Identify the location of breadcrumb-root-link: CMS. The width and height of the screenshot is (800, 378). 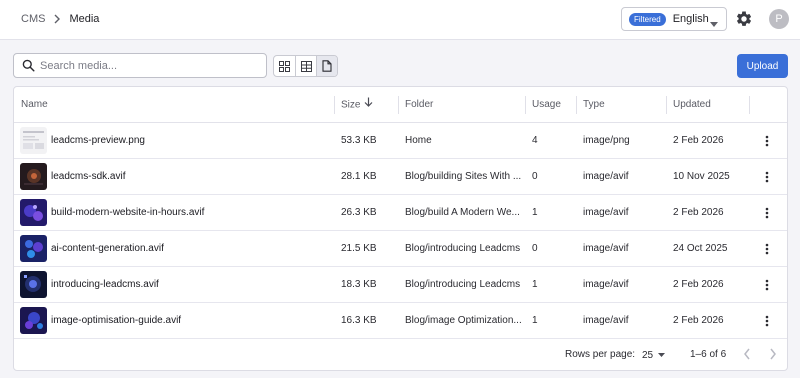
(33, 19).